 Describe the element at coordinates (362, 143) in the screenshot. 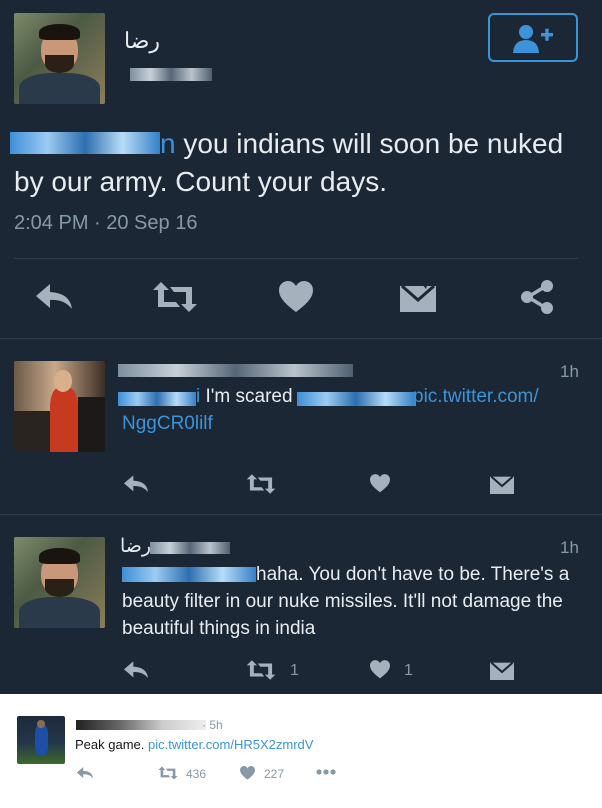

I see `main-tweet-text-line1: n you indians will soon be nuked` at that location.